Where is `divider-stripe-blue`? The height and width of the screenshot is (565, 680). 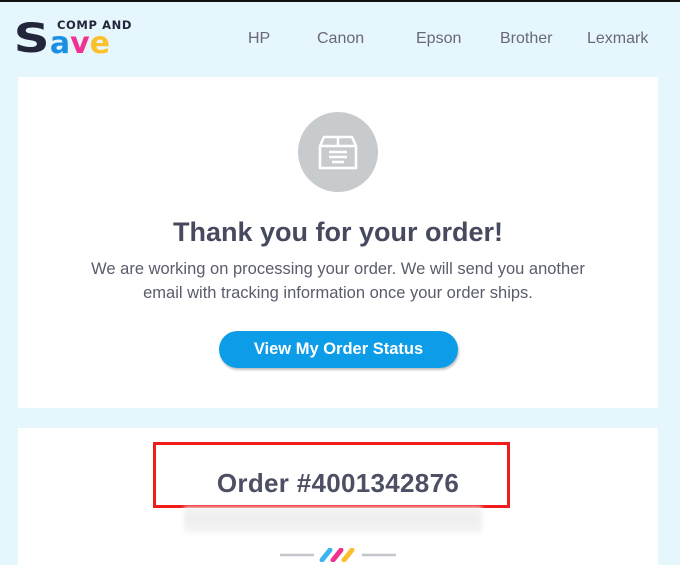 divider-stripe-blue is located at coordinates (326, 555).